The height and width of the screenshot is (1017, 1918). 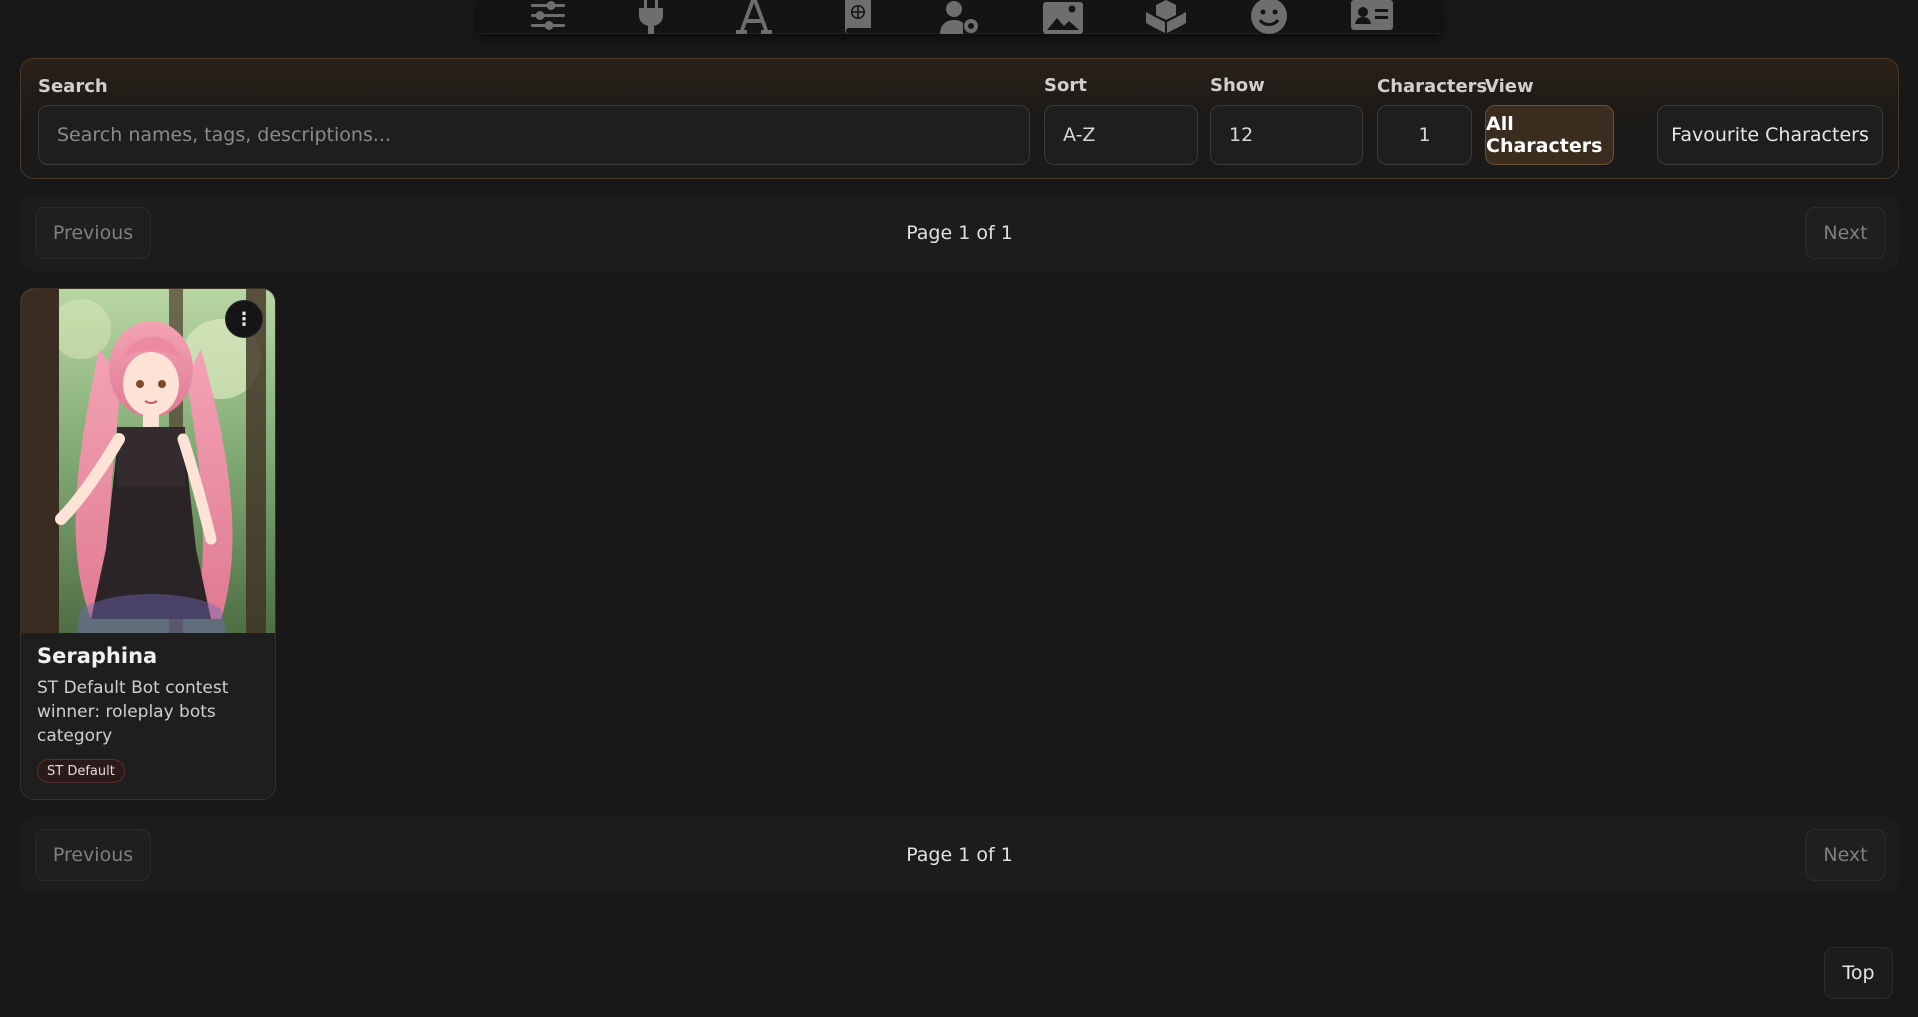 What do you see at coordinates (548, 17) in the screenshot?
I see `sliders-icon` at bounding box center [548, 17].